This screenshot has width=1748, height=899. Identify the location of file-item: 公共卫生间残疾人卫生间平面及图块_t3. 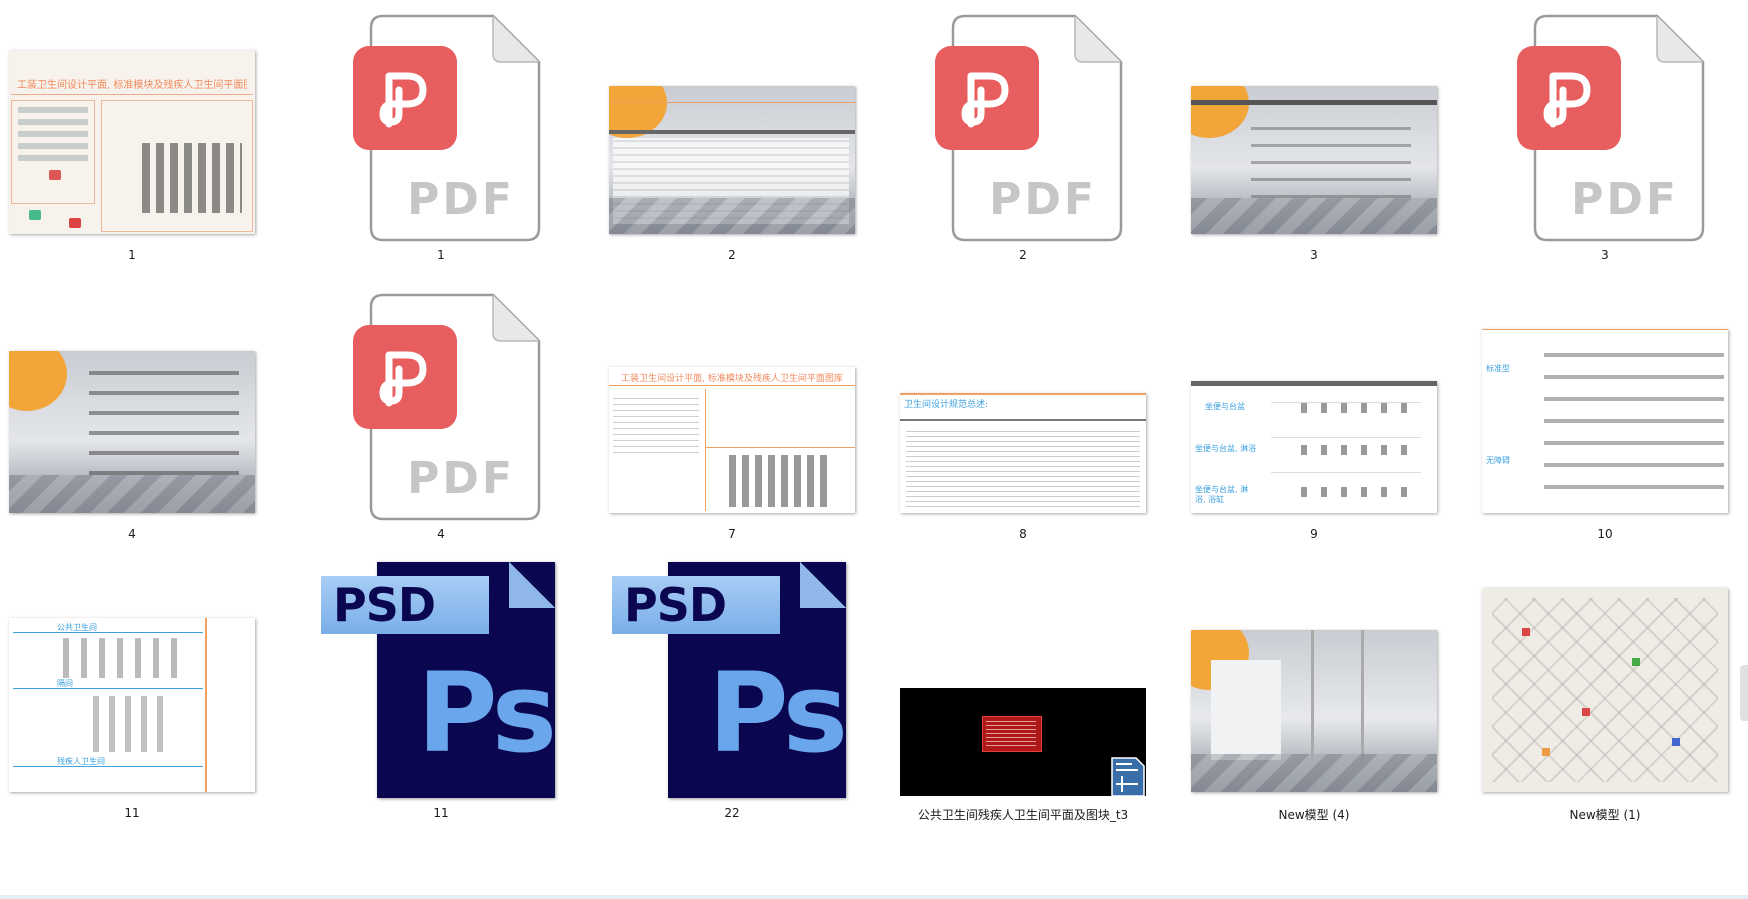
(1023, 693).